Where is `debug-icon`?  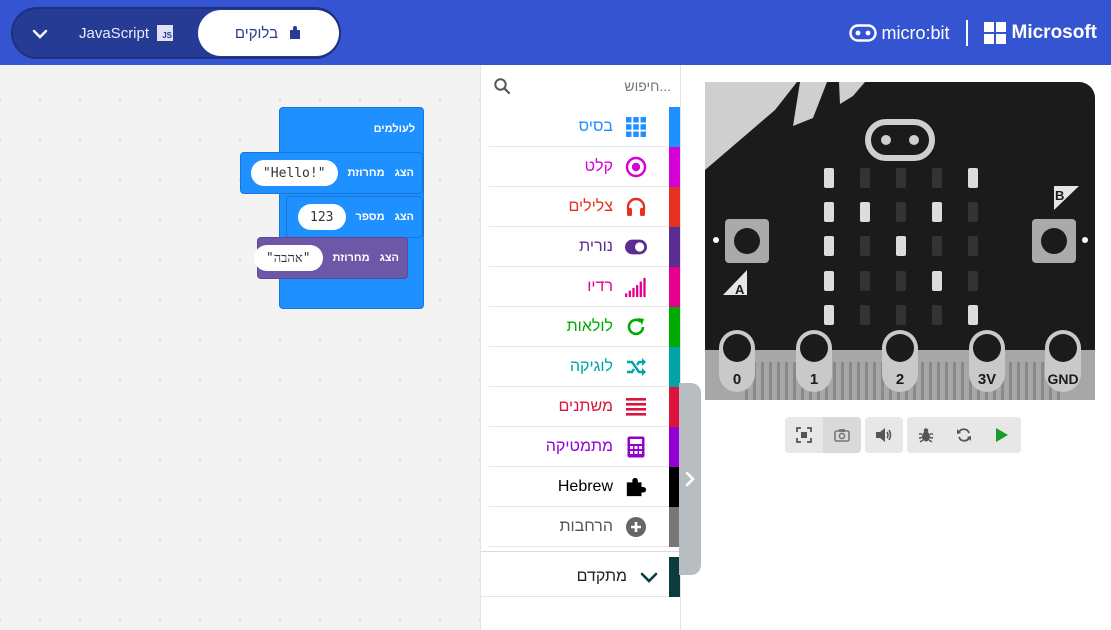 debug-icon is located at coordinates (926, 435).